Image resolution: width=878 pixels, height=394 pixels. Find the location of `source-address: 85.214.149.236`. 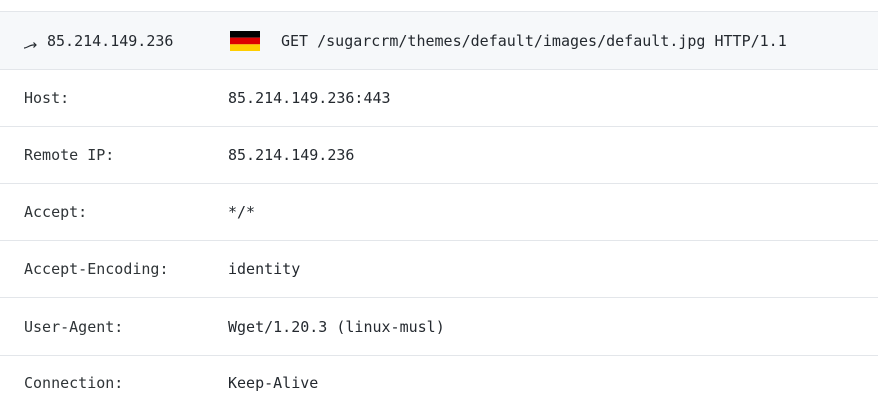

source-address: 85.214.149.236 is located at coordinates (98, 41).